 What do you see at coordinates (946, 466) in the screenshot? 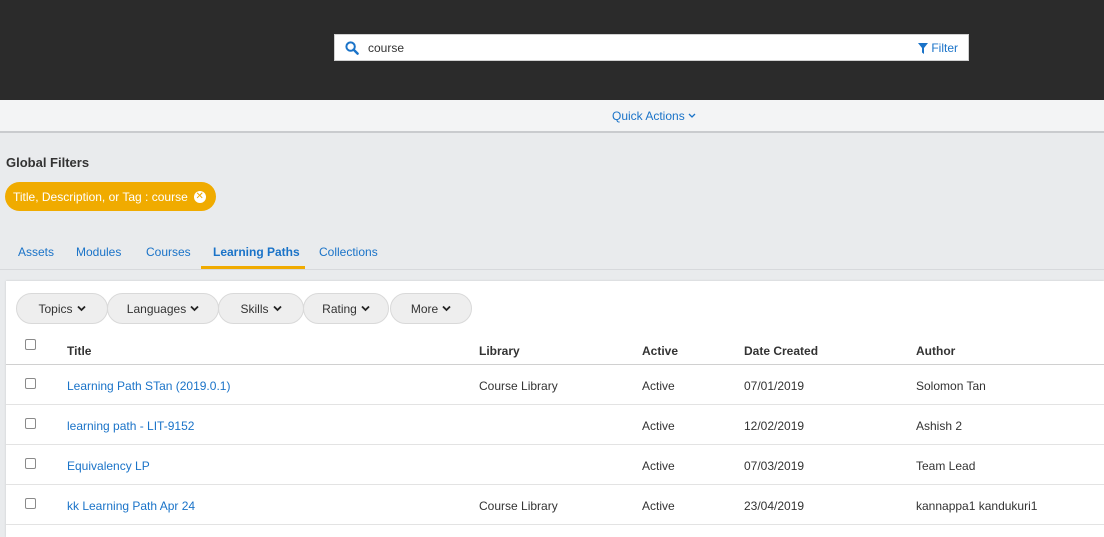
I see `row-author: Team Lead` at bounding box center [946, 466].